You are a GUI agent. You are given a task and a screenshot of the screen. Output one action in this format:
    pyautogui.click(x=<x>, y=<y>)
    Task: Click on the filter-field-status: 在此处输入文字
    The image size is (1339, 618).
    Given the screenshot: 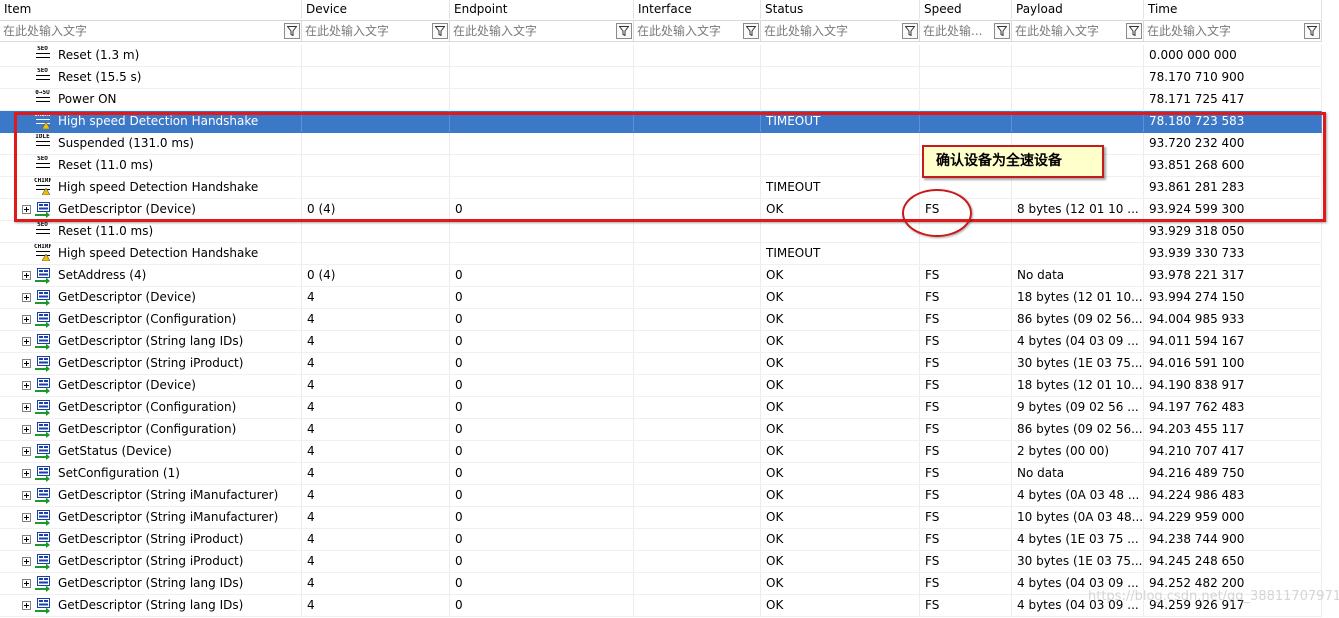 What is the action you would take?
    pyautogui.click(x=840, y=31)
    